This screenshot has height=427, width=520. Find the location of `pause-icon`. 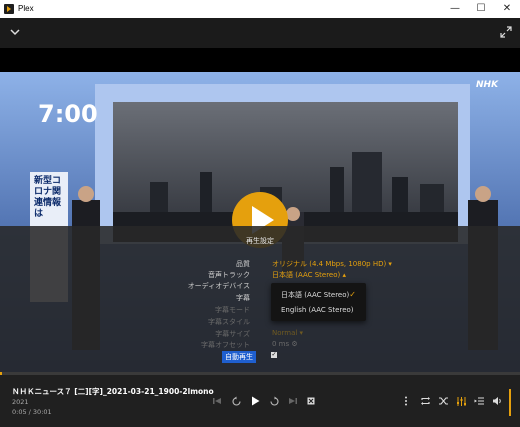

pause-icon is located at coordinates (255, 401).